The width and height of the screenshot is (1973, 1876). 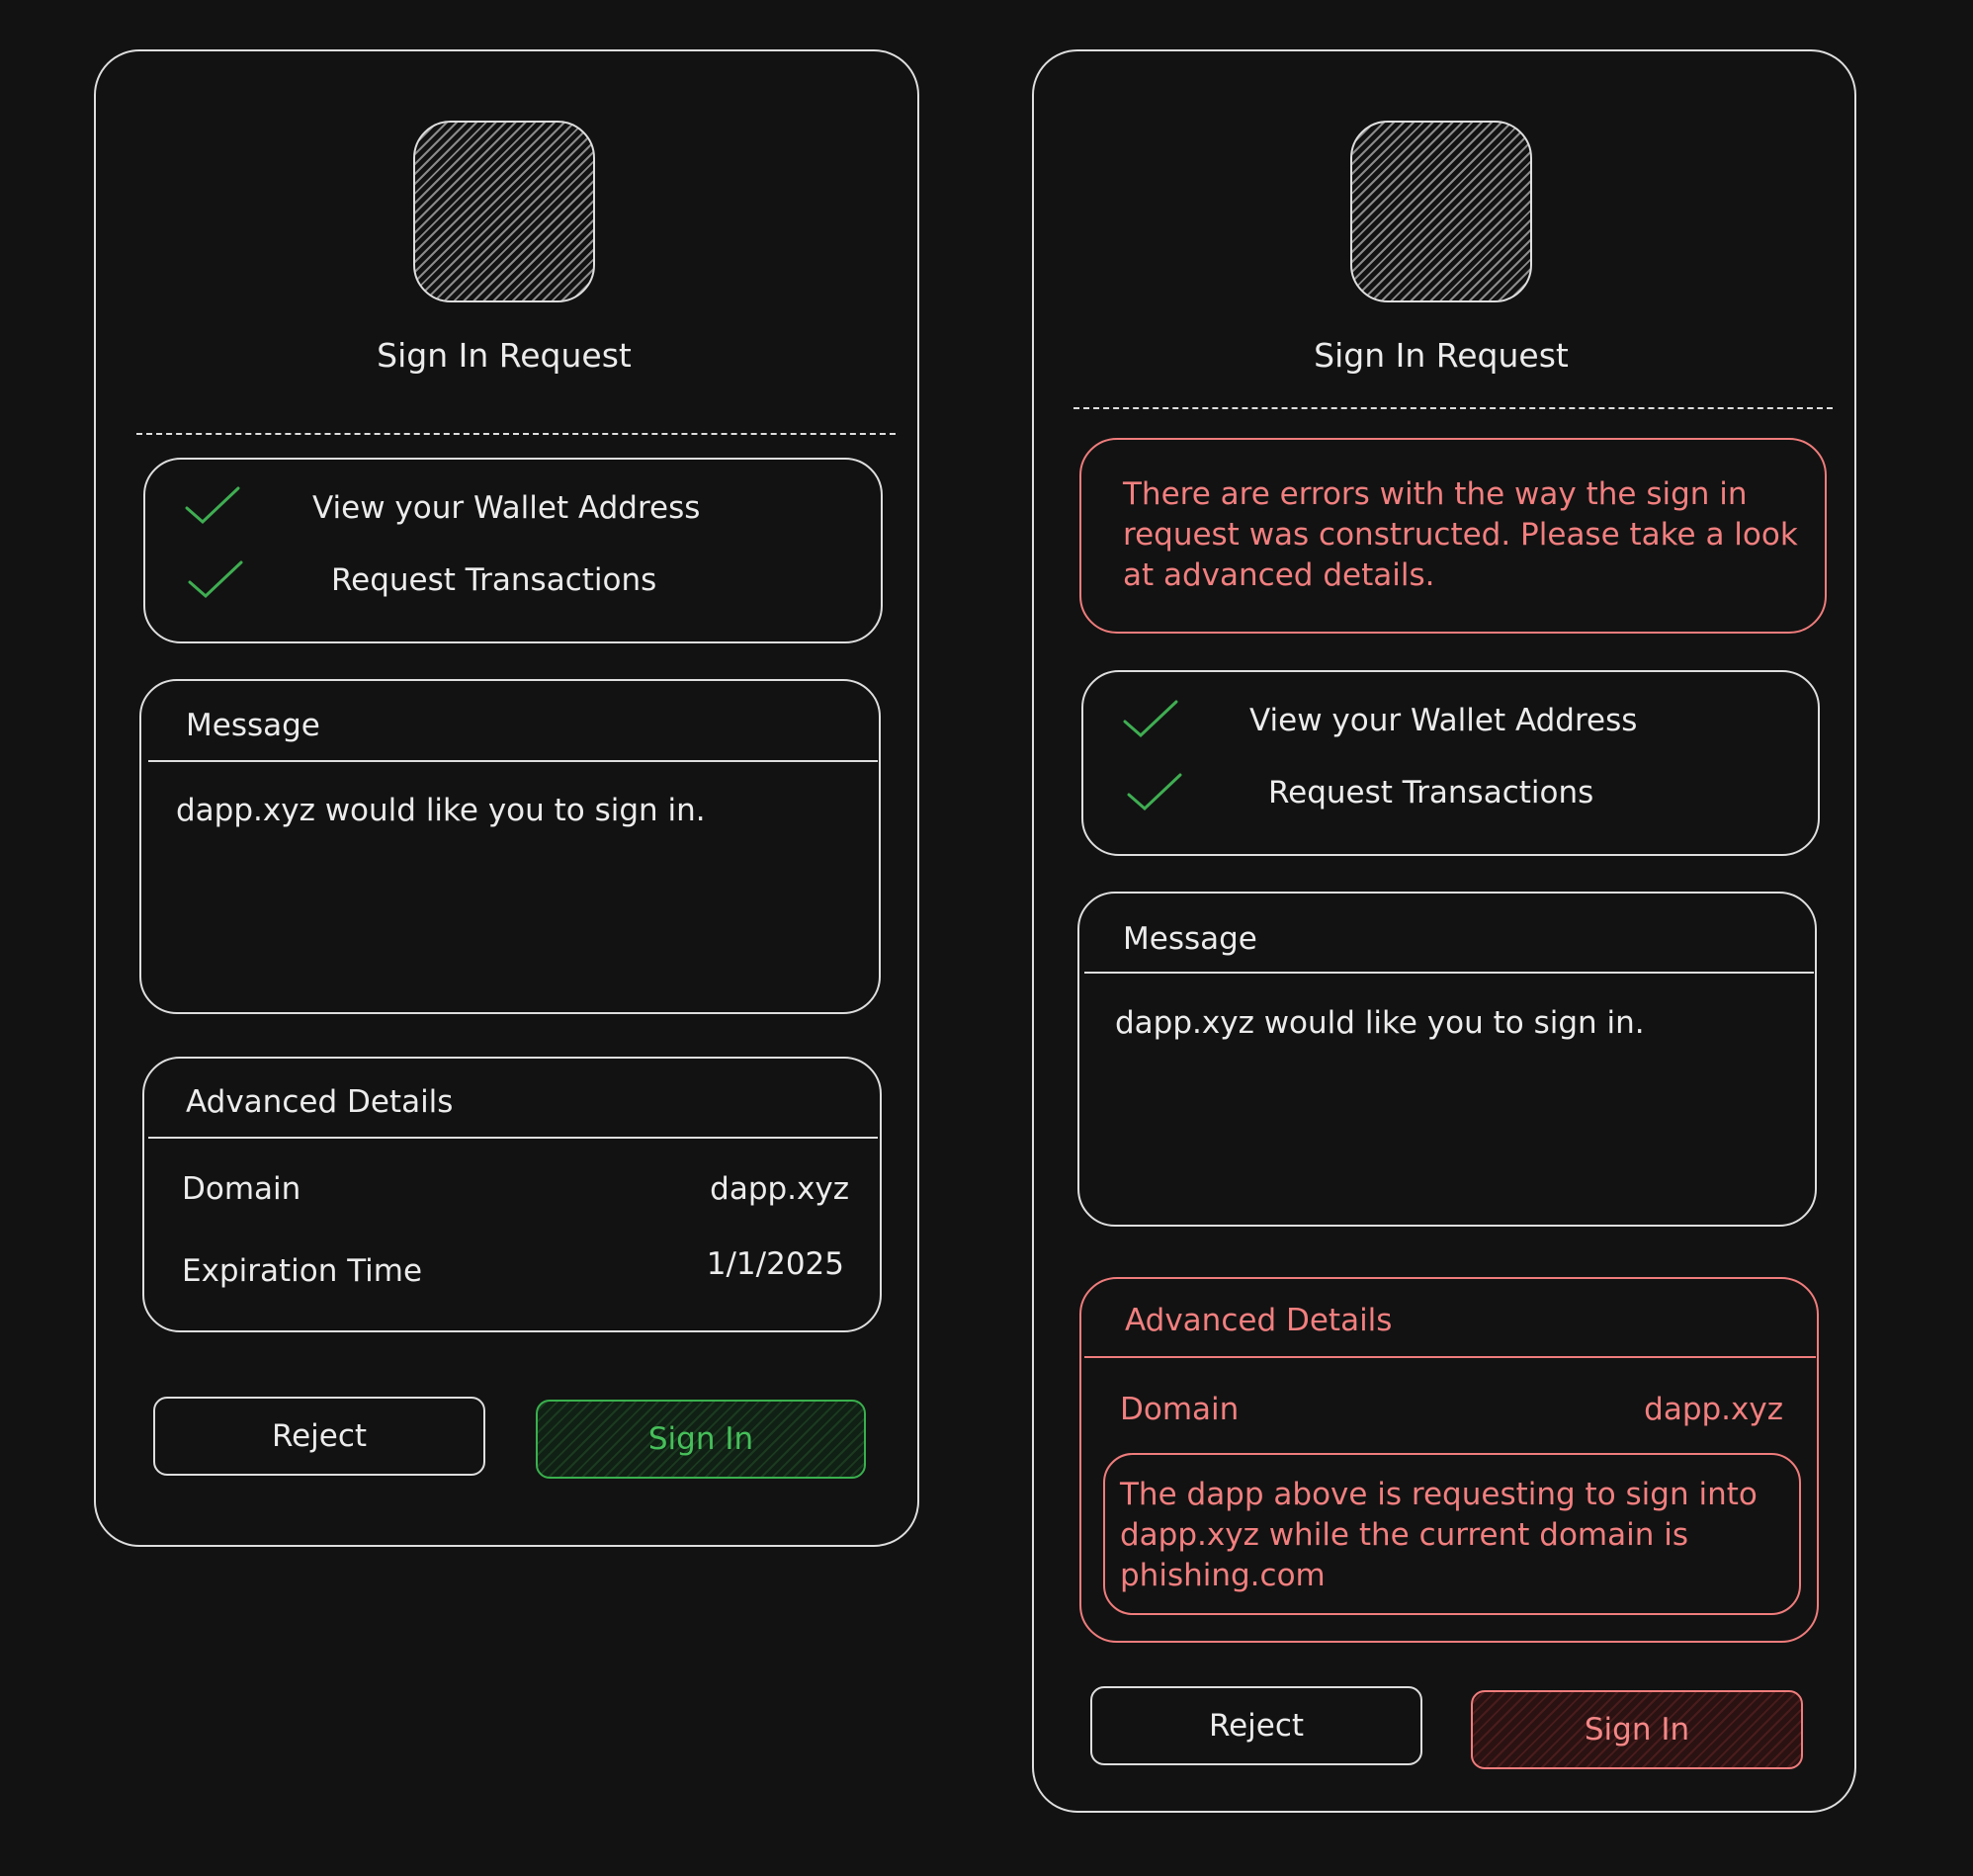 I want to click on expiration-value: 1/1/2025, so click(x=775, y=1264).